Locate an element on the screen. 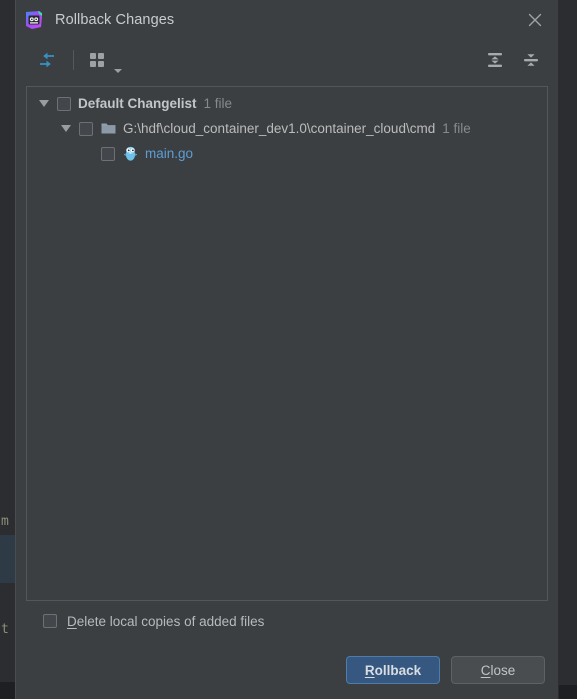 This screenshot has width=577, height=699. close-button-mnemonic: C is located at coordinates (485, 670).